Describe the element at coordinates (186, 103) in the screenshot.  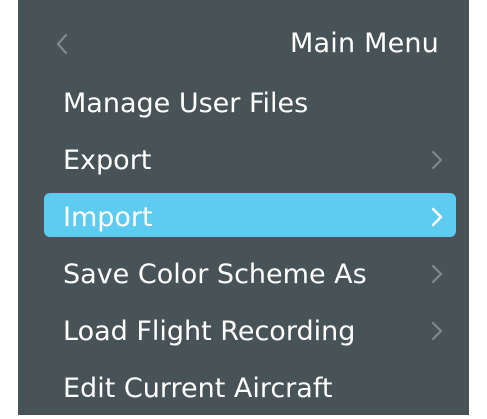
I see `menu-item-label: Manage User Files` at that location.